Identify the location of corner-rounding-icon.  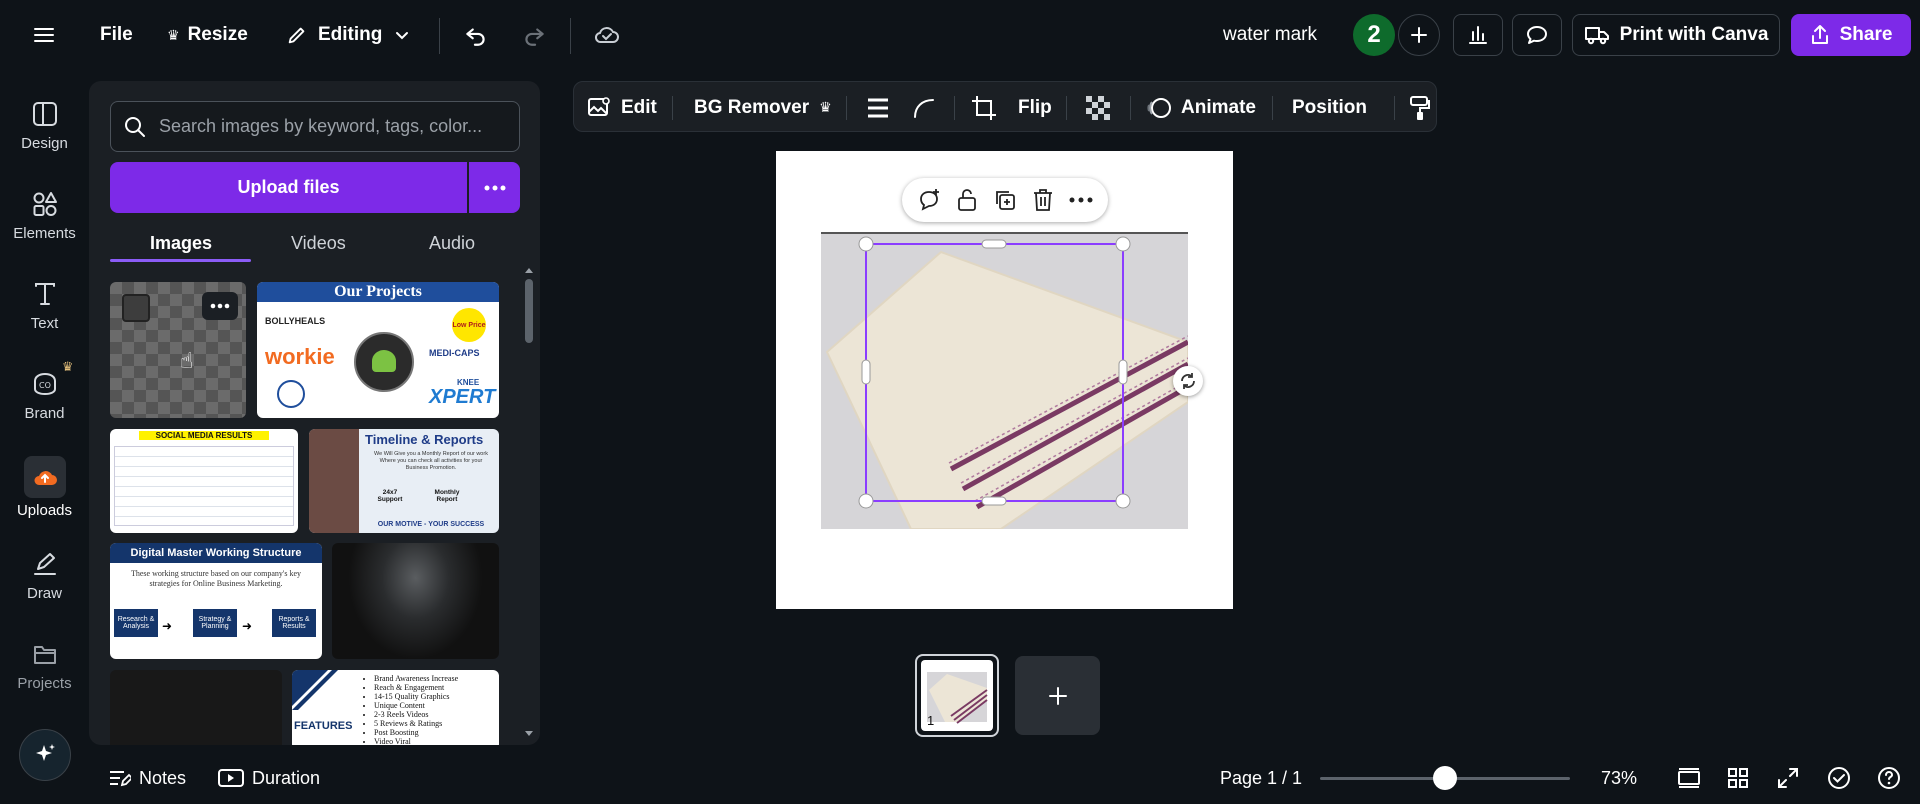
(924, 107).